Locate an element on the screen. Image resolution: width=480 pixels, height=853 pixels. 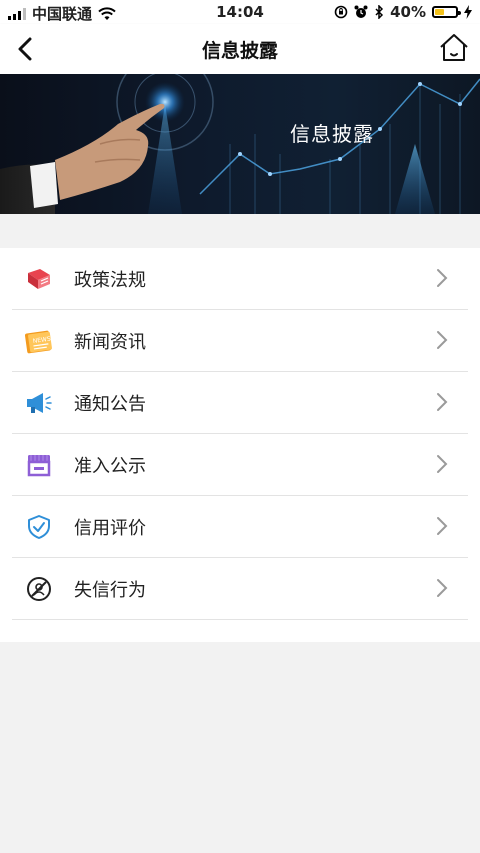
menu-item-policy: 政策法规 is located at coordinates (240, 279).